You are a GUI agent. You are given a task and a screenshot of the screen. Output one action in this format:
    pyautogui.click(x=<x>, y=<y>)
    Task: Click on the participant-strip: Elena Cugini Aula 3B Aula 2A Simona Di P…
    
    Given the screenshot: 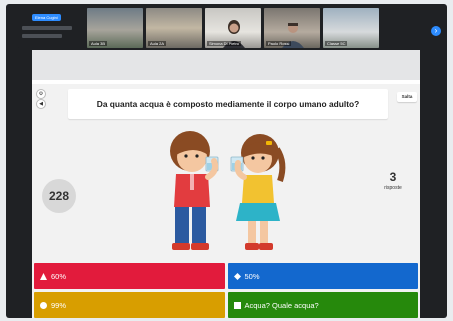 What is the action you would take?
    pyautogui.click(x=226, y=31)
    